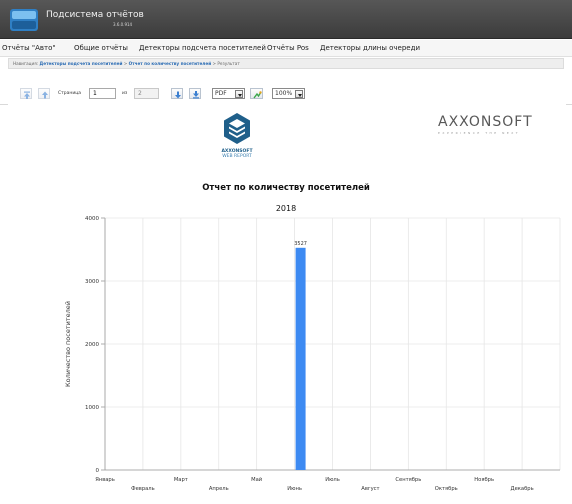  What do you see at coordinates (181, 480) in the screenshot?
I see `x-tick-label: Март` at bounding box center [181, 480].